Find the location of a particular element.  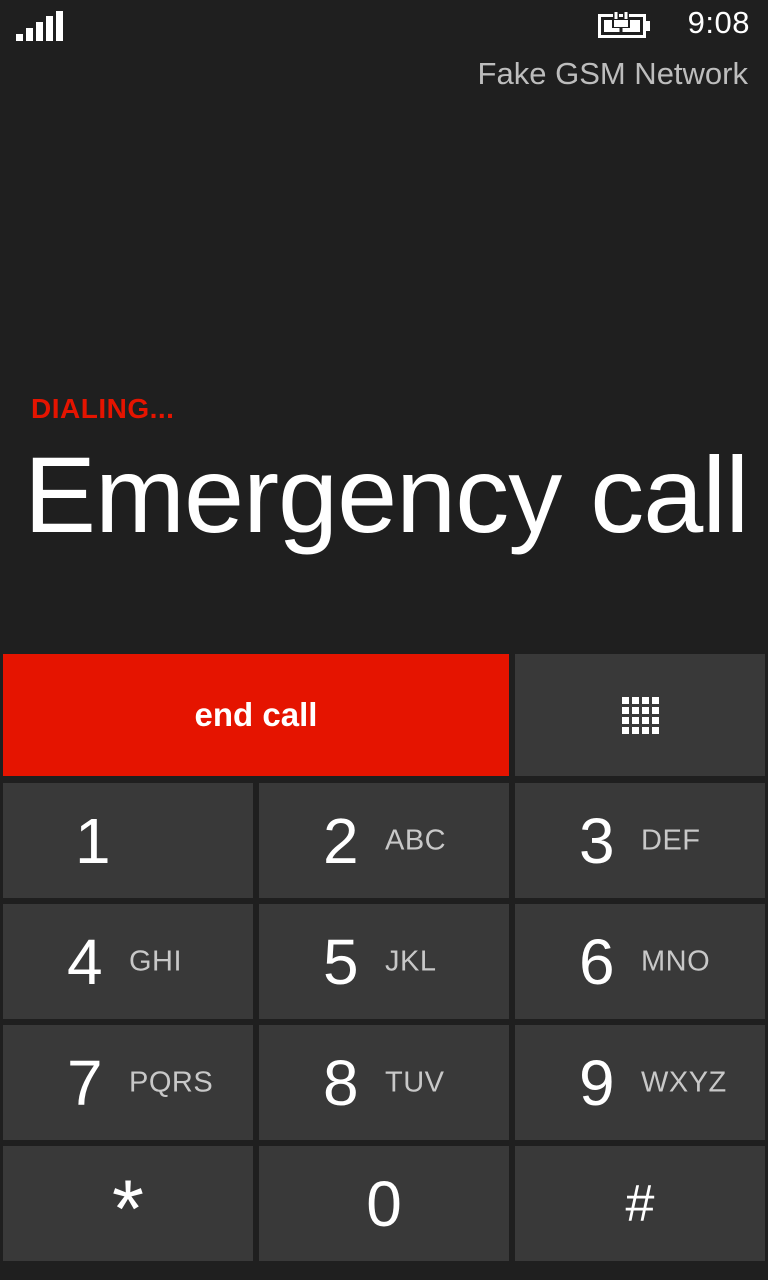

key-digit: 6 is located at coordinates (597, 961).